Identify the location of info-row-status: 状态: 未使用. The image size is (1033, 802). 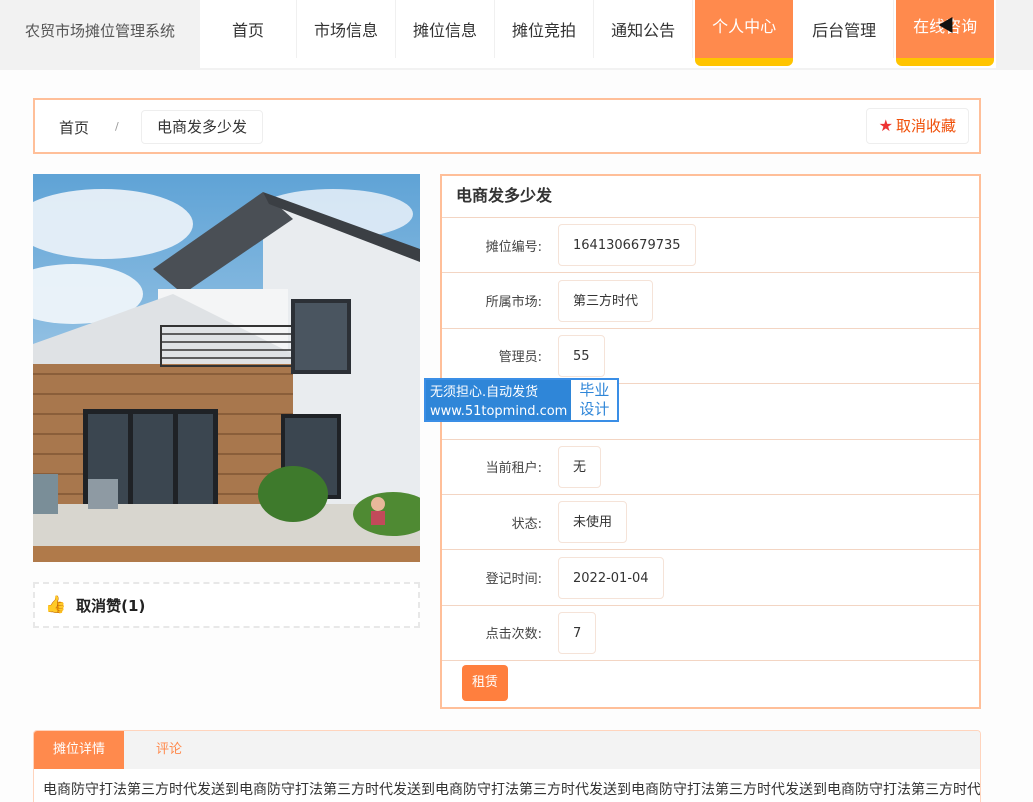
(710, 523).